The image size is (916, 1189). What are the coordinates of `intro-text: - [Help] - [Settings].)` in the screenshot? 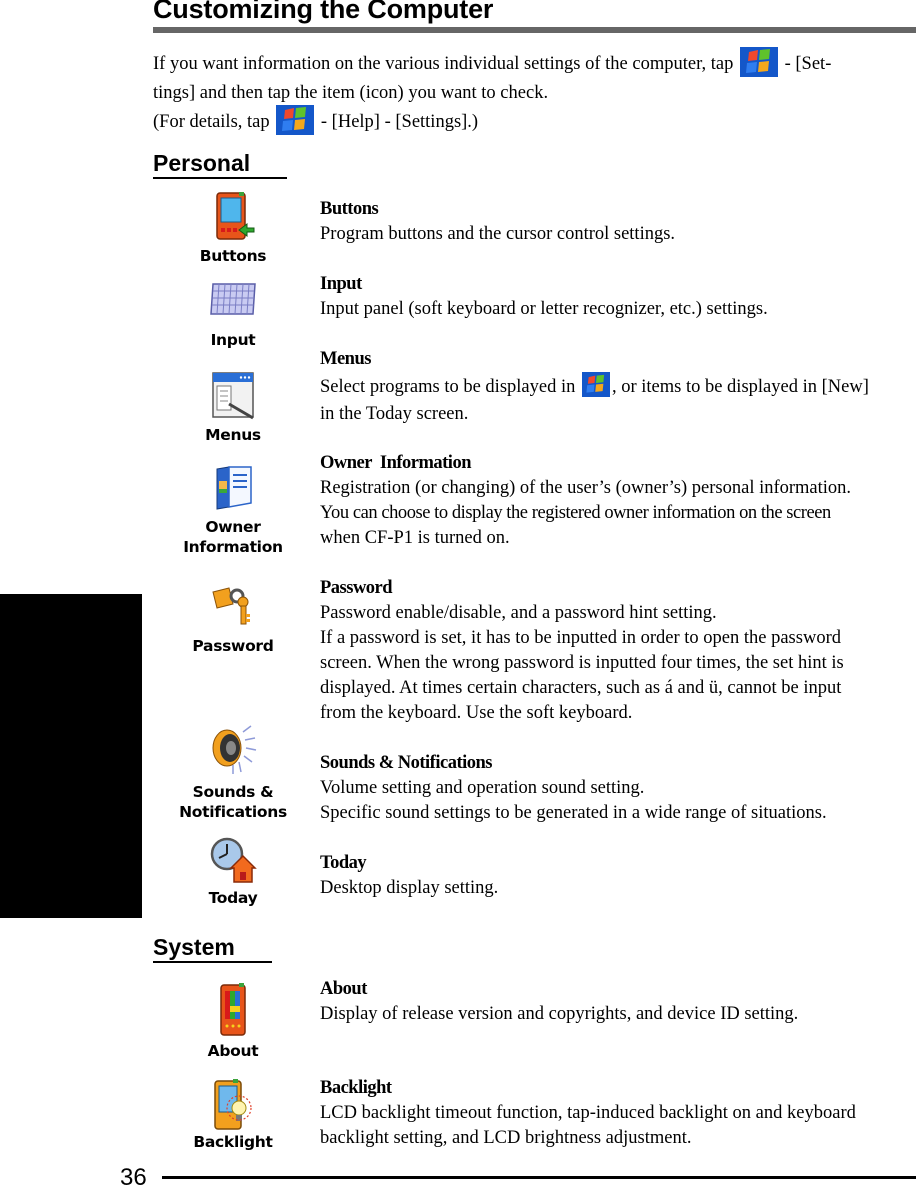 It's located at (399, 122).